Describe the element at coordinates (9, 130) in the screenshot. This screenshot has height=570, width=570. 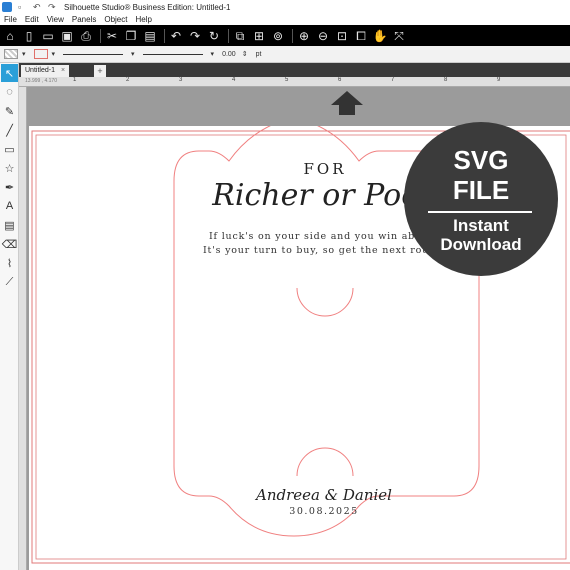
I see `line-tool-icon: ╱` at that location.